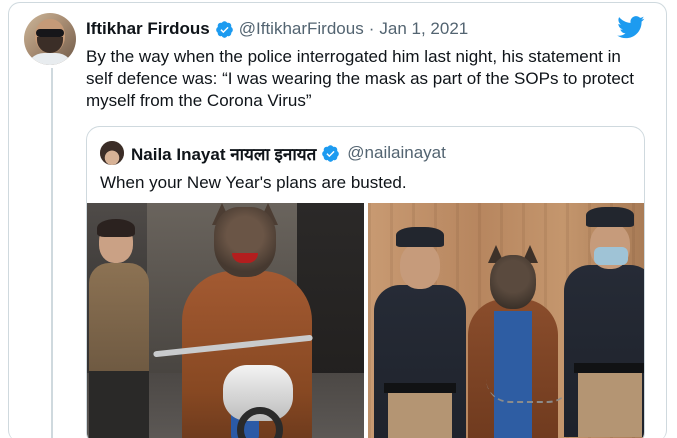  I want to click on quoted-tweet-header: Naila Inayat नायला इनायत @nailainayat, so click(288, 153).